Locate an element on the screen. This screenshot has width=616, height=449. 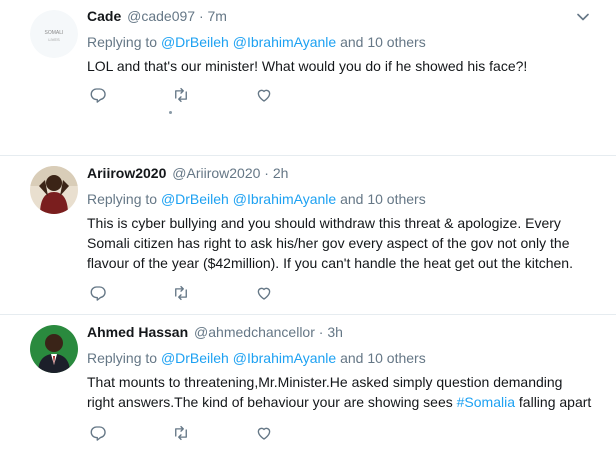
timestamp: 7m is located at coordinates (217, 16).